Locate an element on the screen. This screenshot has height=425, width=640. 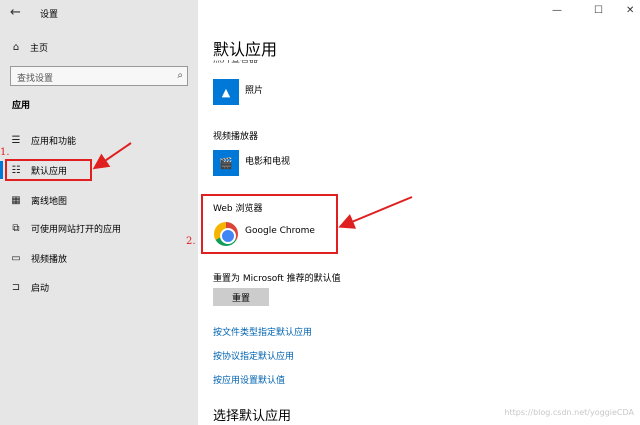
photos-app-tile: ▲ is located at coordinates (226, 92).